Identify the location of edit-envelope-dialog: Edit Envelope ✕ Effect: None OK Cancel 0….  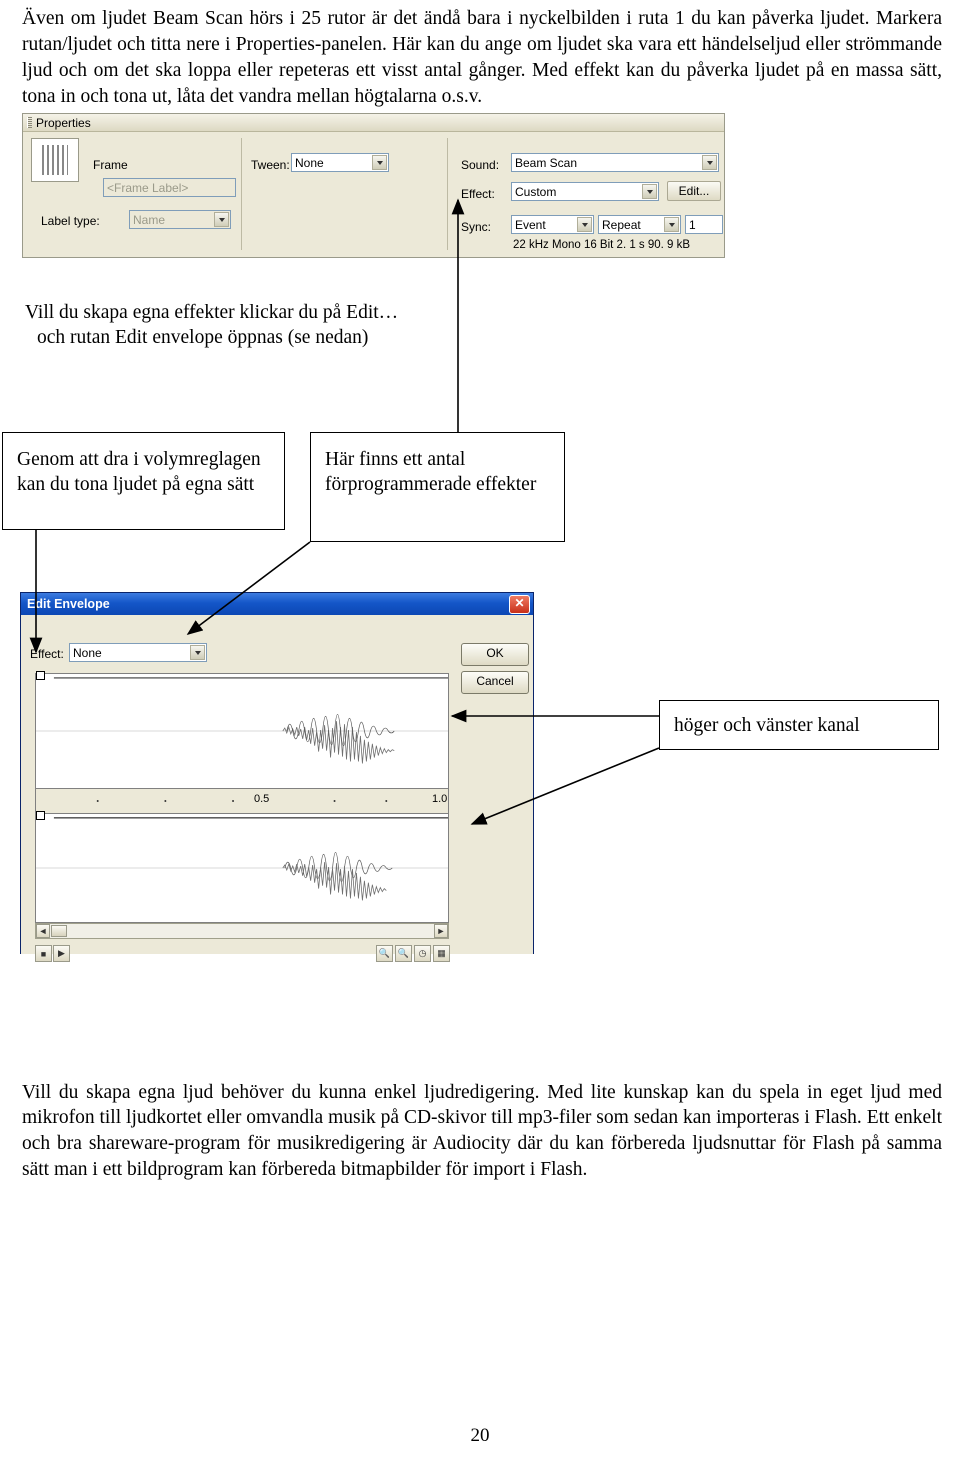
(277, 777).